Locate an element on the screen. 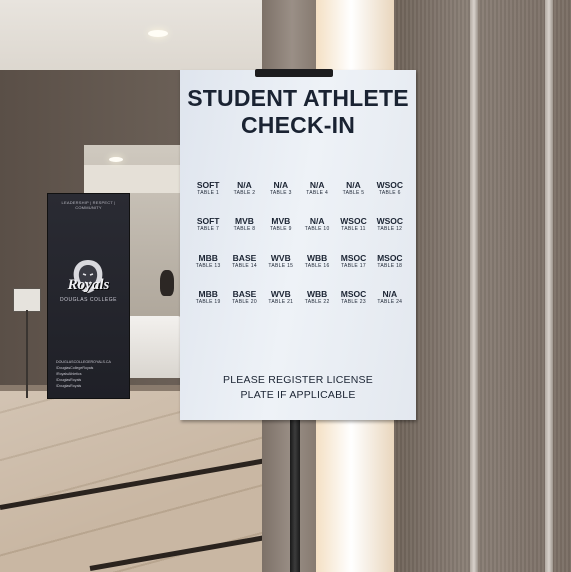  banner-link: /DouglasRoyals is located at coordinates (69, 386).